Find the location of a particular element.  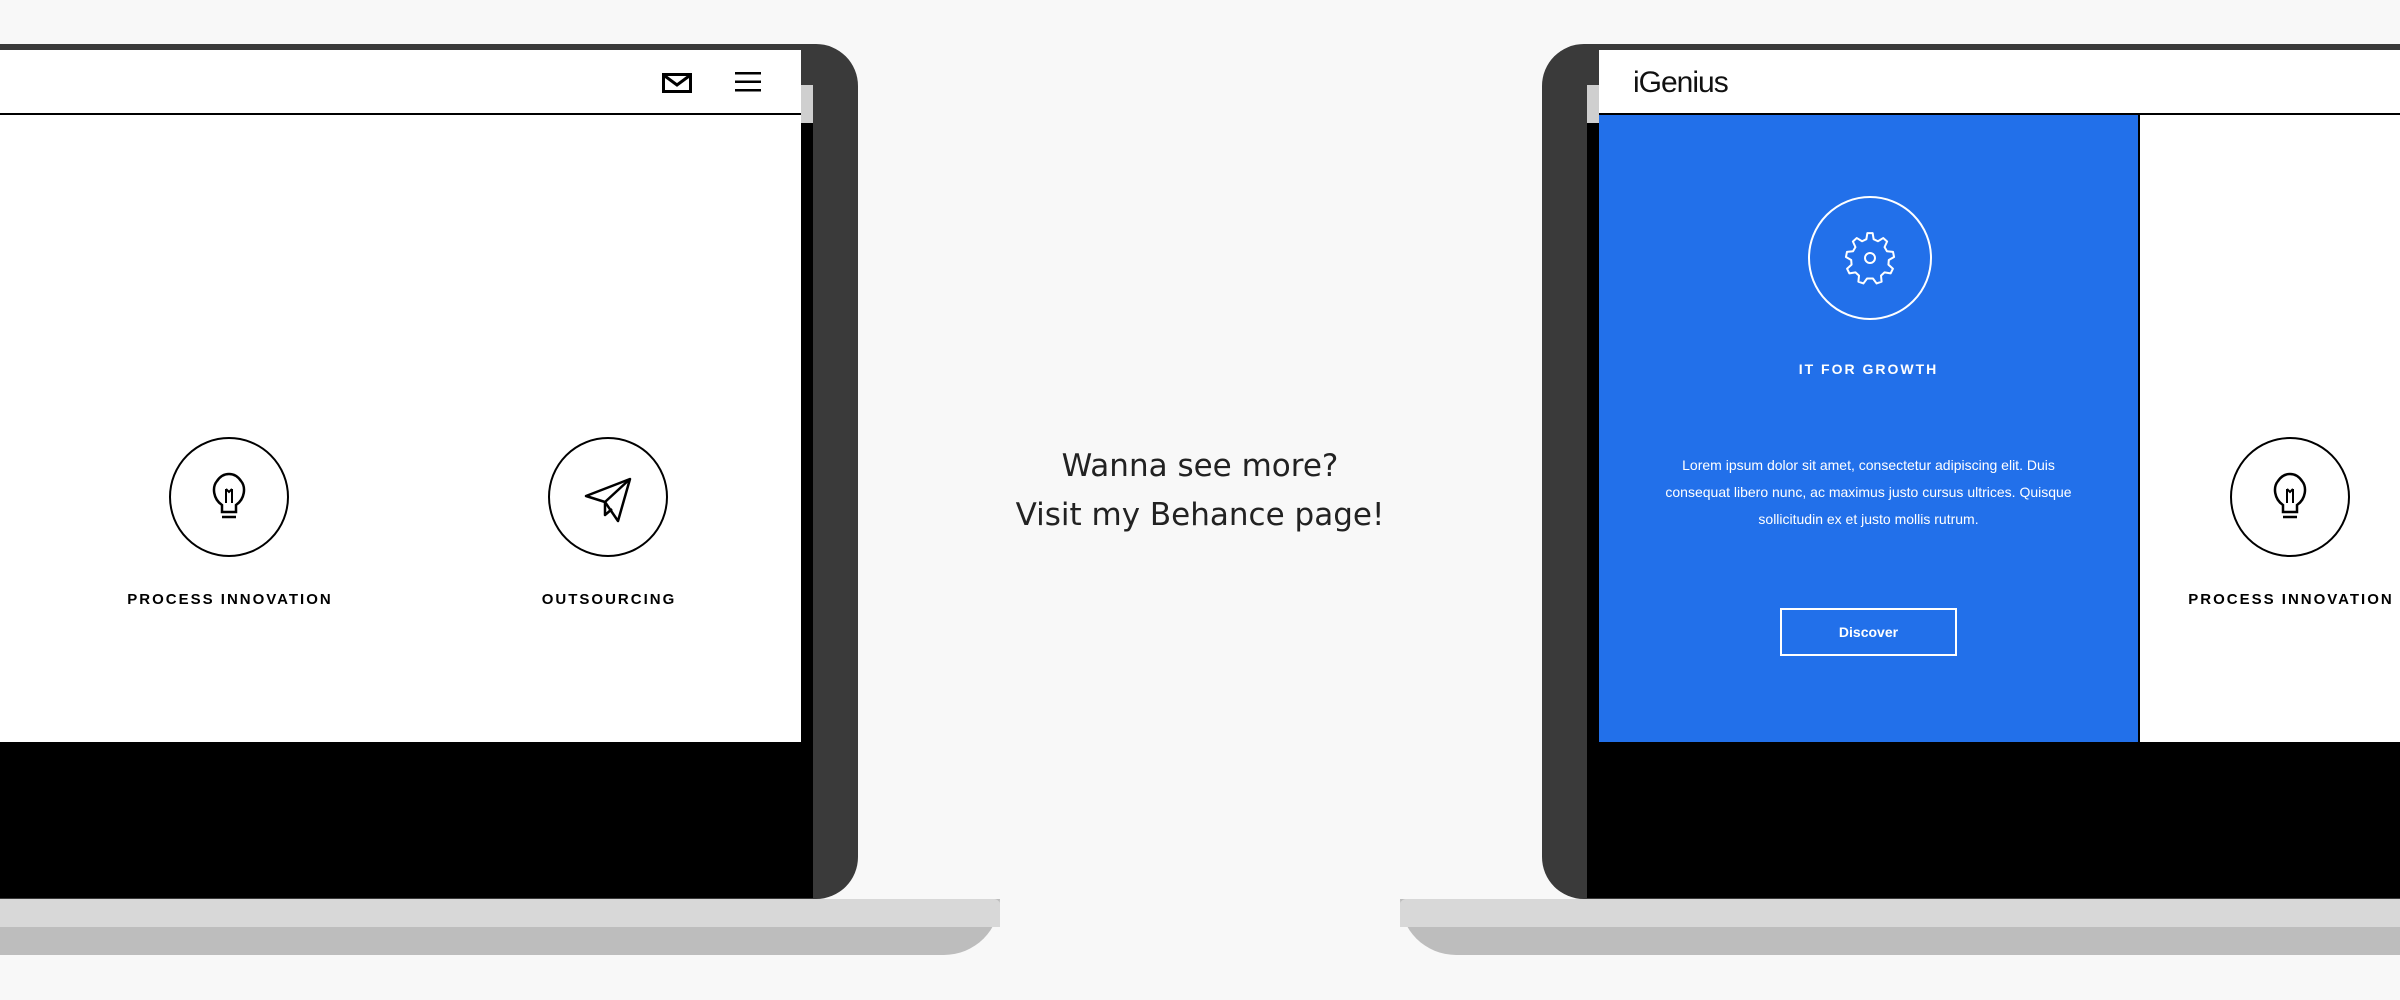

cta-line-2: Visit my Behance page! is located at coordinates (1200, 515).